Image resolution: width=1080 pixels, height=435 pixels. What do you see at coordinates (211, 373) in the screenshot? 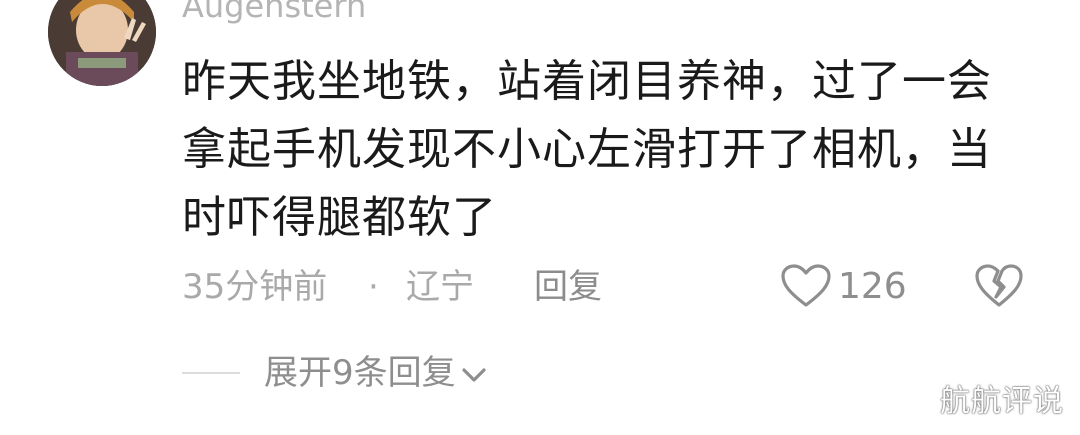
I see `replies-divider` at bounding box center [211, 373].